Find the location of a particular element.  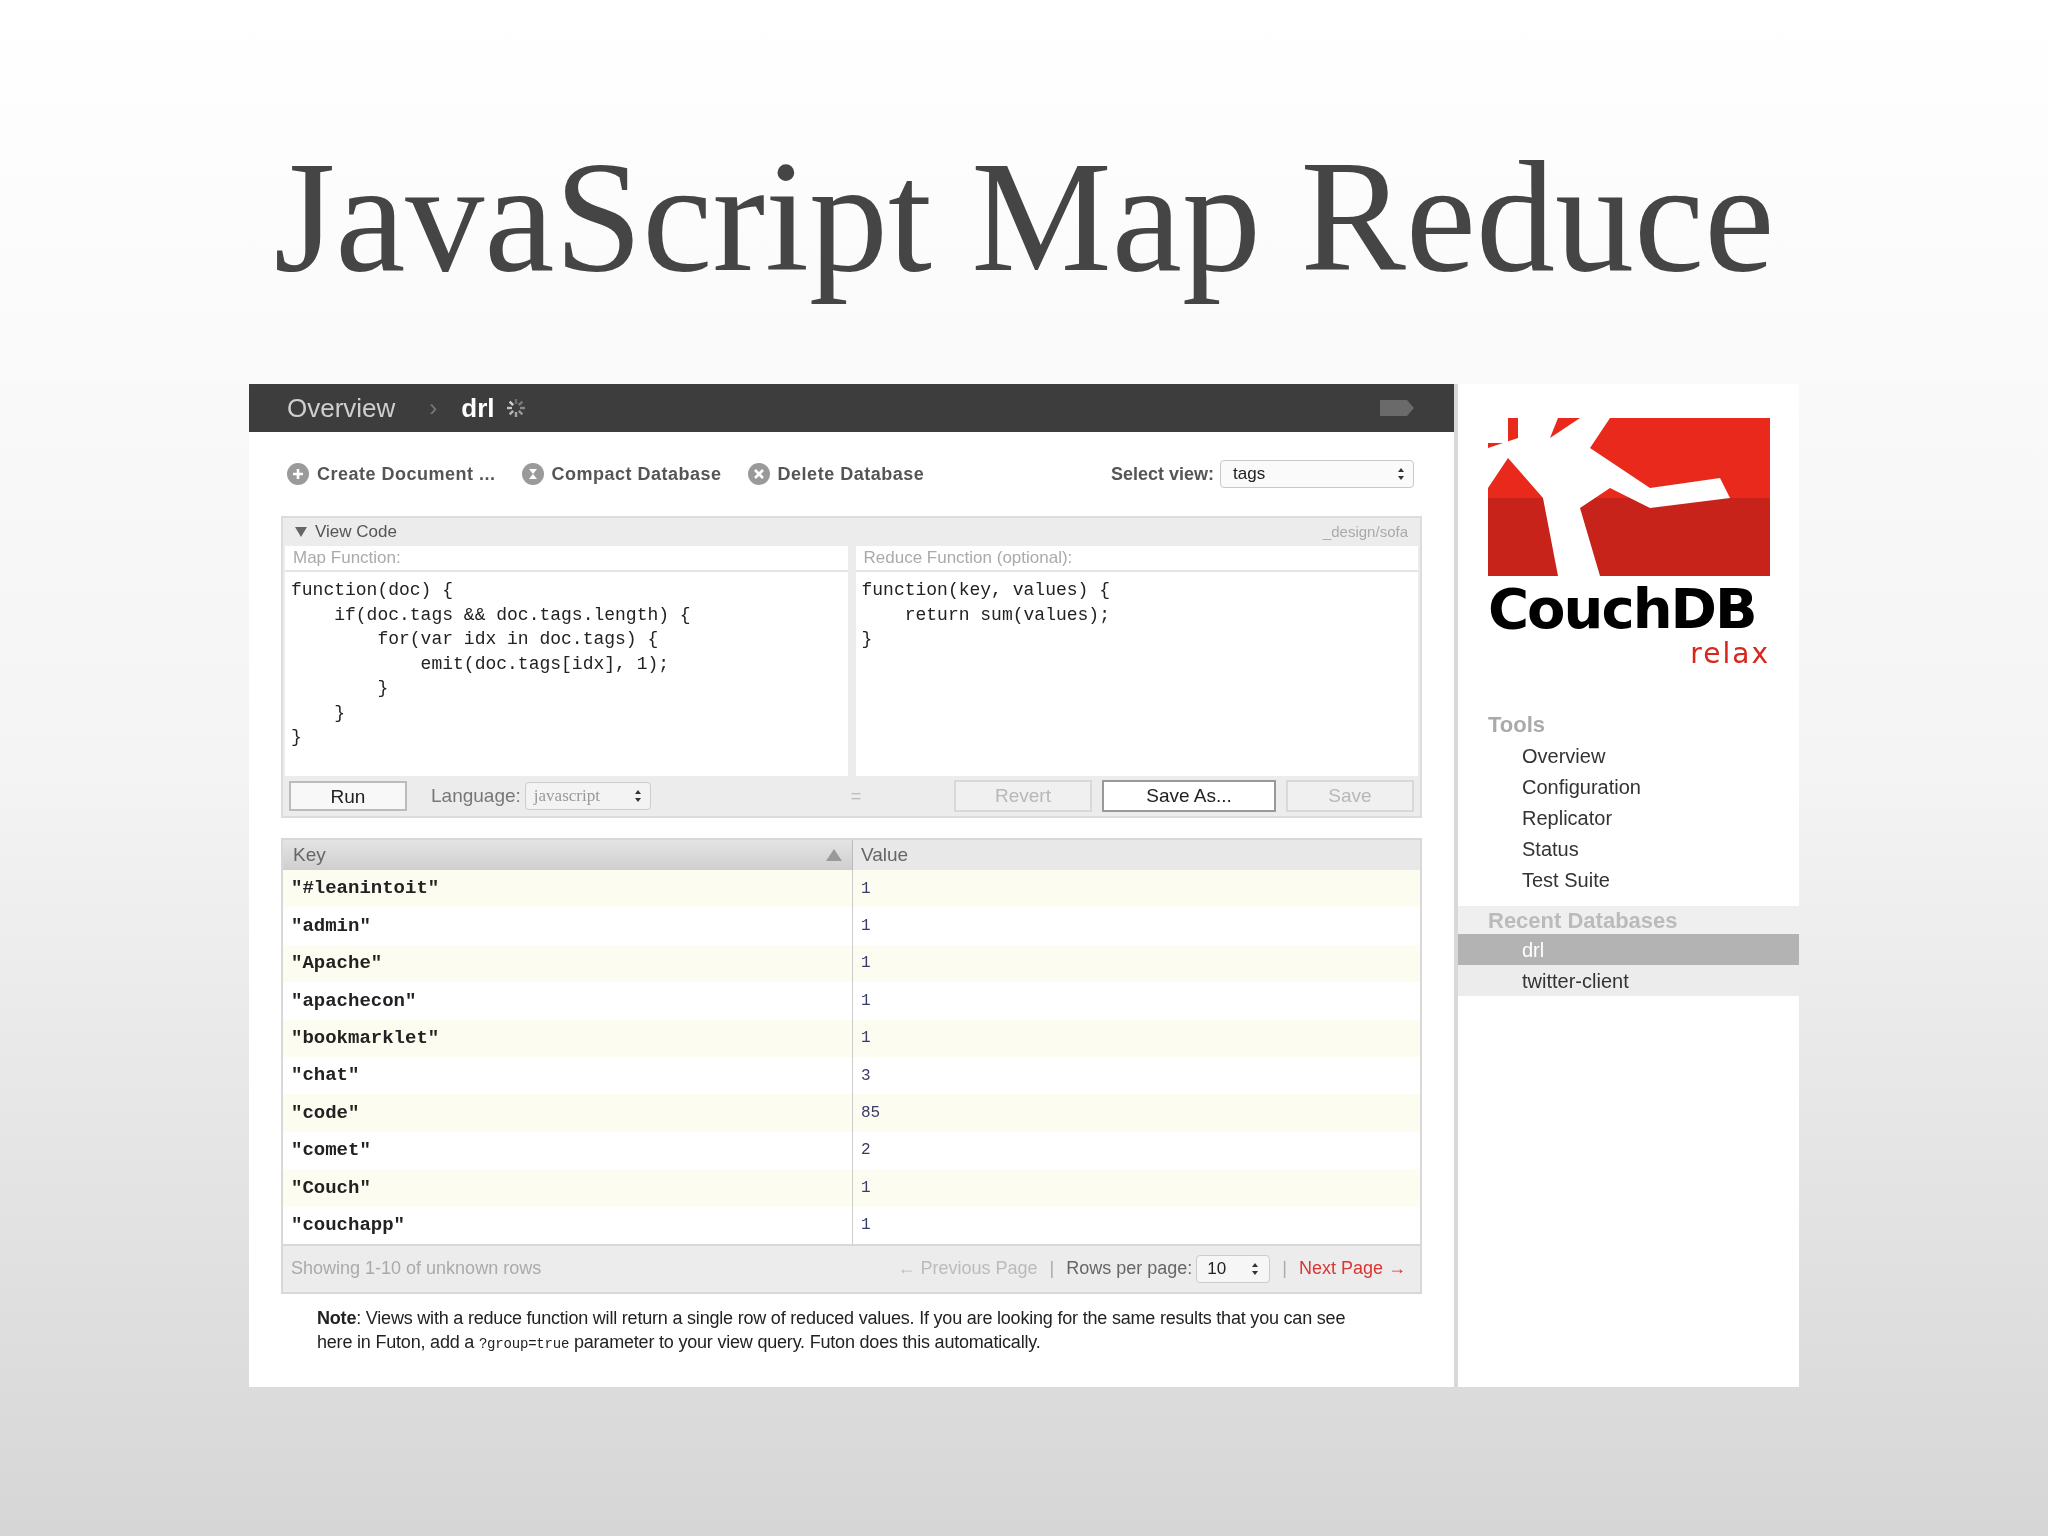

value-cell-text: 3 is located at coordinates (866, 1076).